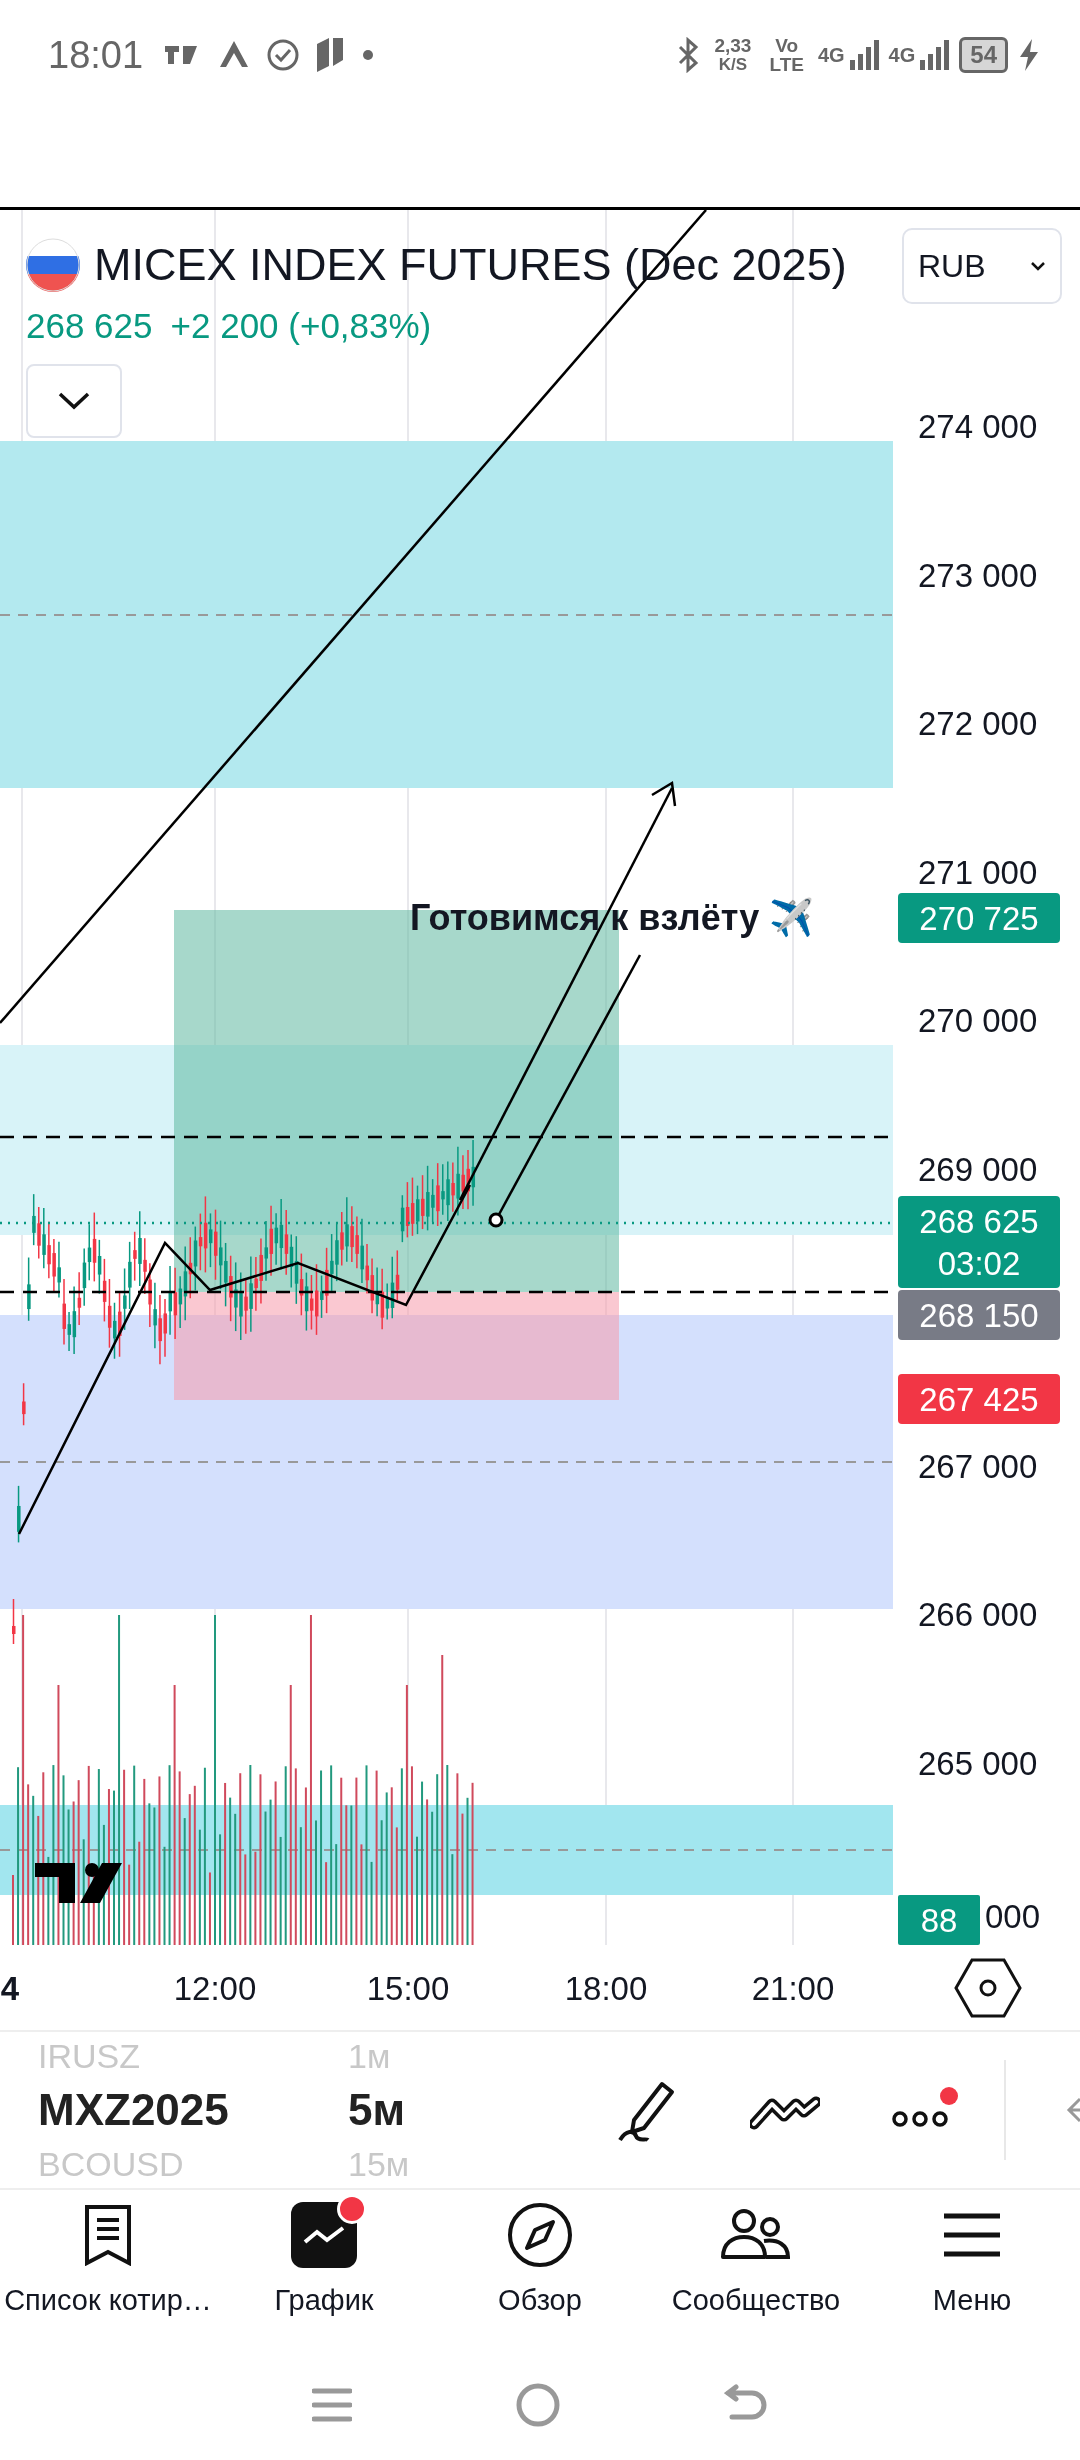 The height and width of the screenshot is (2460, 1080). I want to click on menu-icon, so click(972, 2235).